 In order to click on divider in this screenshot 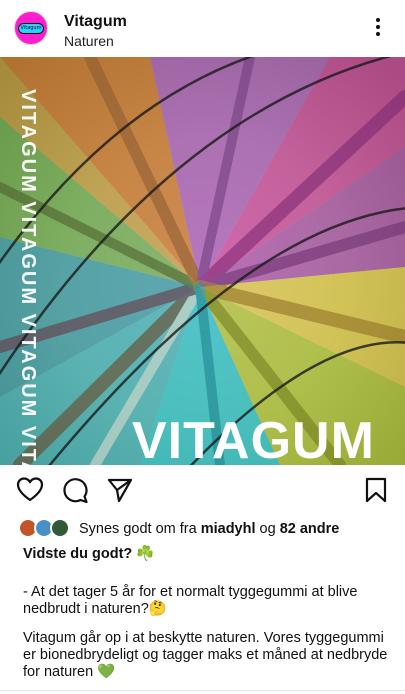, I will do `click(202, 690)`.